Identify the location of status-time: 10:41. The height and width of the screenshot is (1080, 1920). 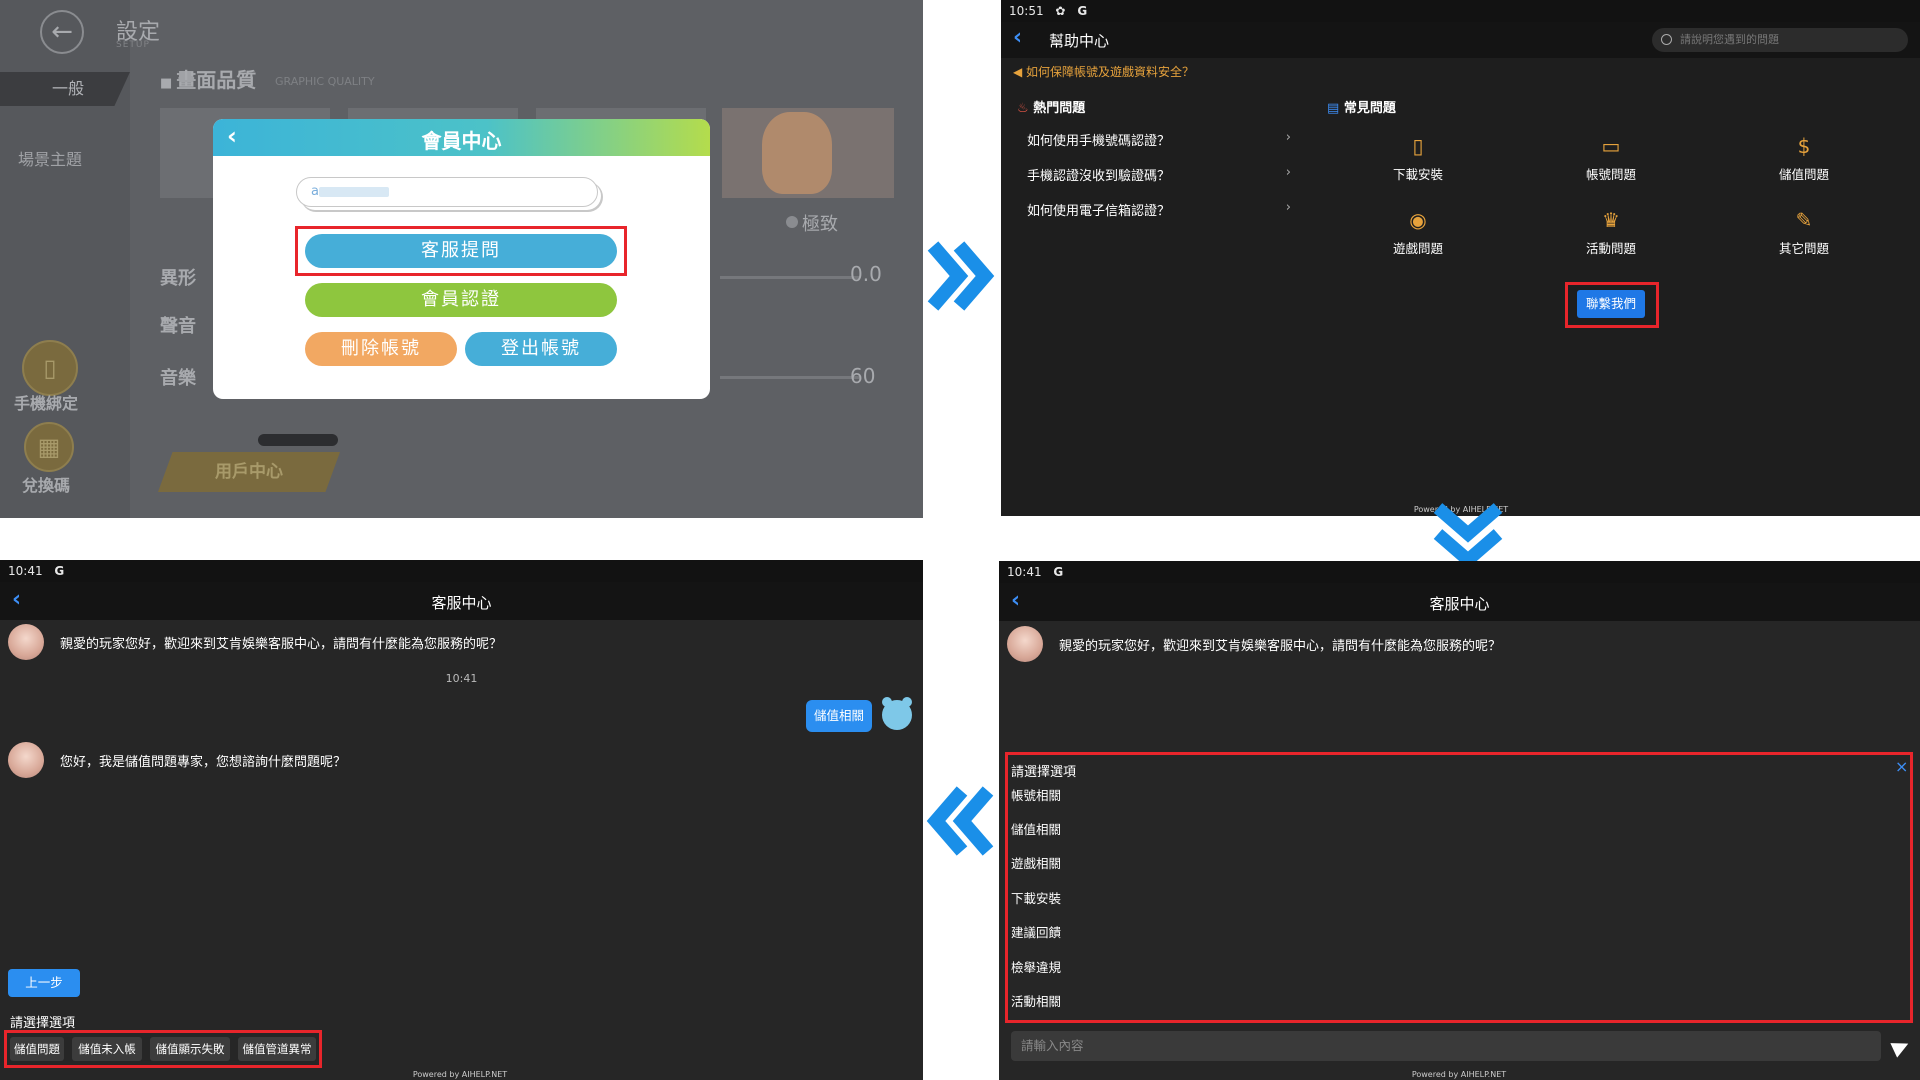
(1024, 572).